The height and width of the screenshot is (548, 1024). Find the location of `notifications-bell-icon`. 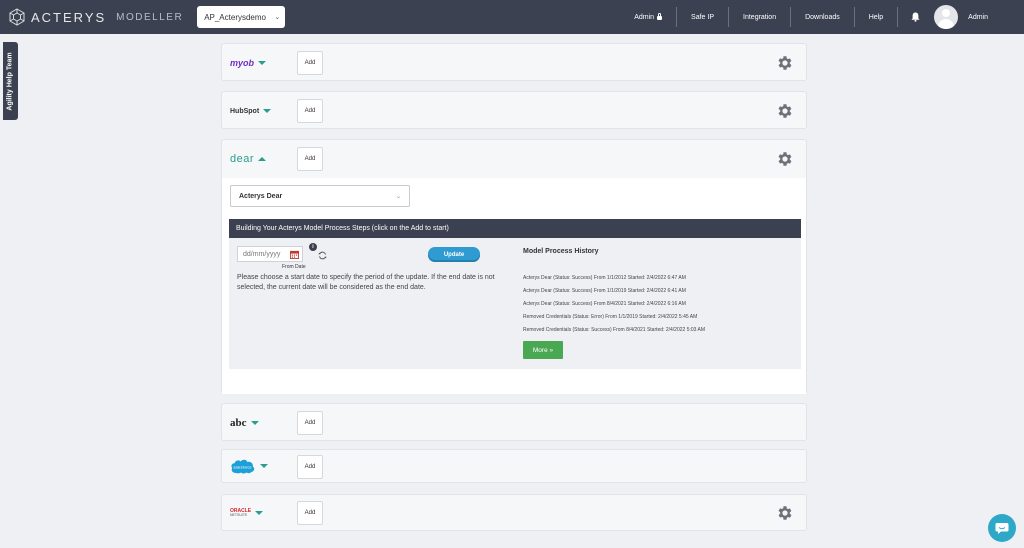

notifications-bell-icon is located at coordinates (915, 17).